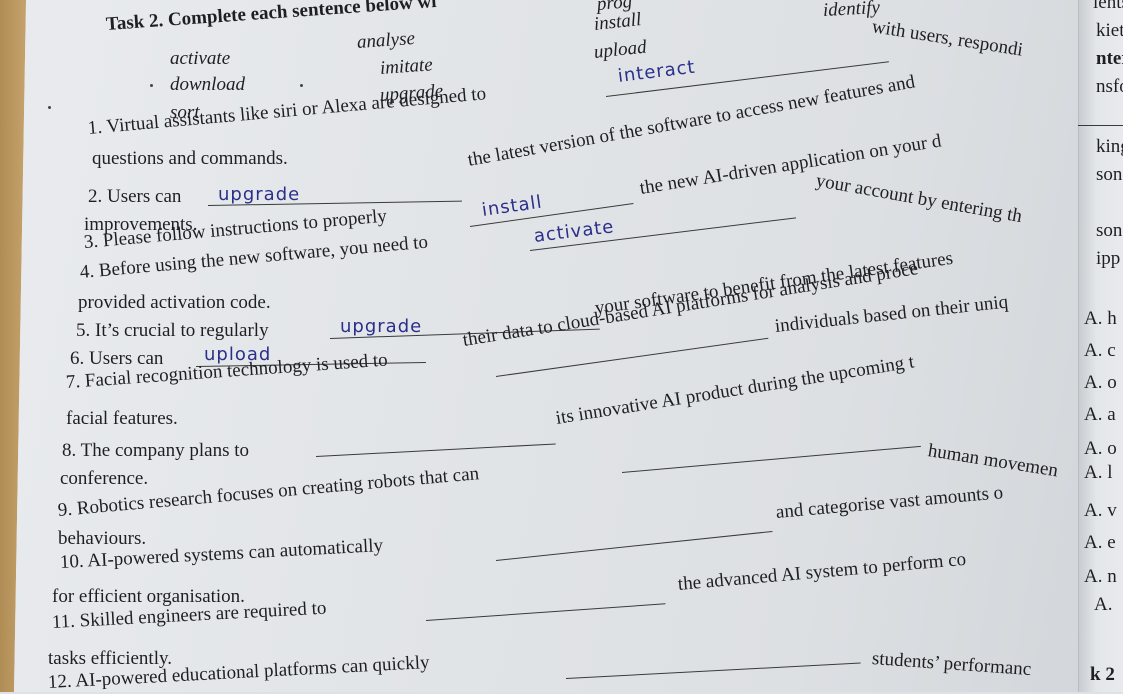 This screenshot has height=694, width=1123. What do you see at coordinates (1103, 604) in the screenshot?
I see `next-page-fragment: A.` at bounding box center [1103, 604].